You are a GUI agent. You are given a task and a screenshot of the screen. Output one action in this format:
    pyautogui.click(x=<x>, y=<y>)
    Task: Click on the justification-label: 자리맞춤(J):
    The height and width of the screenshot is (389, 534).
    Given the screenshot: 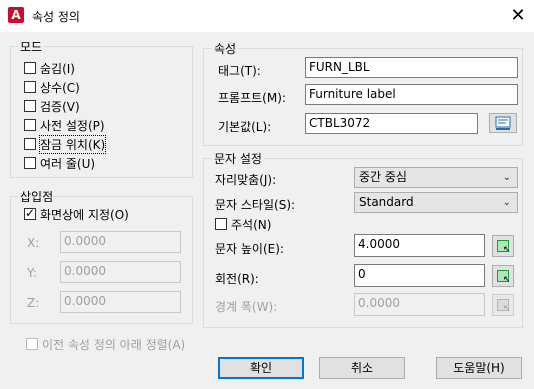 What is the action you would take?
    pyautogui.click(x=246, y=180)
    